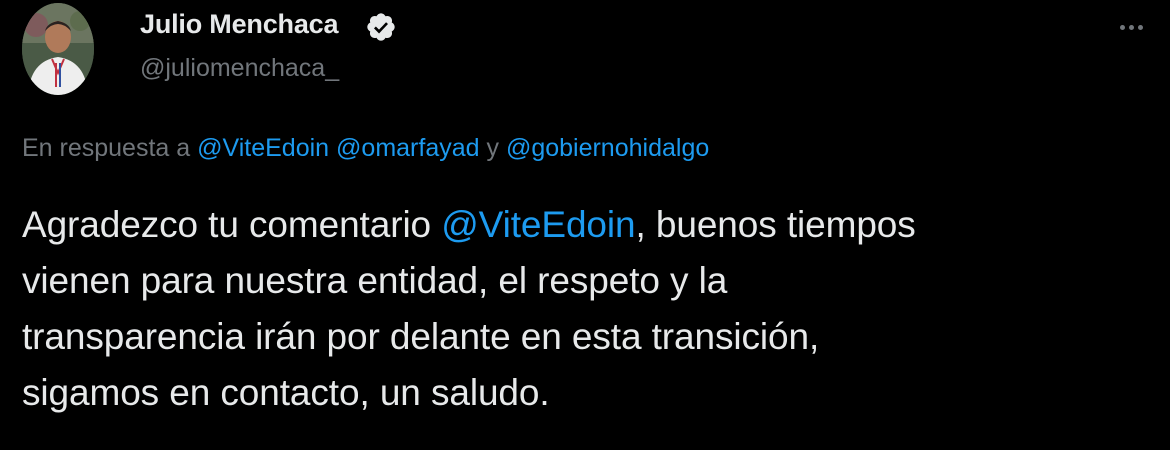 The height and width of the screenshot is (450, 1170). I want to click on display-name: Julio Menchaca, so click(239, 24).